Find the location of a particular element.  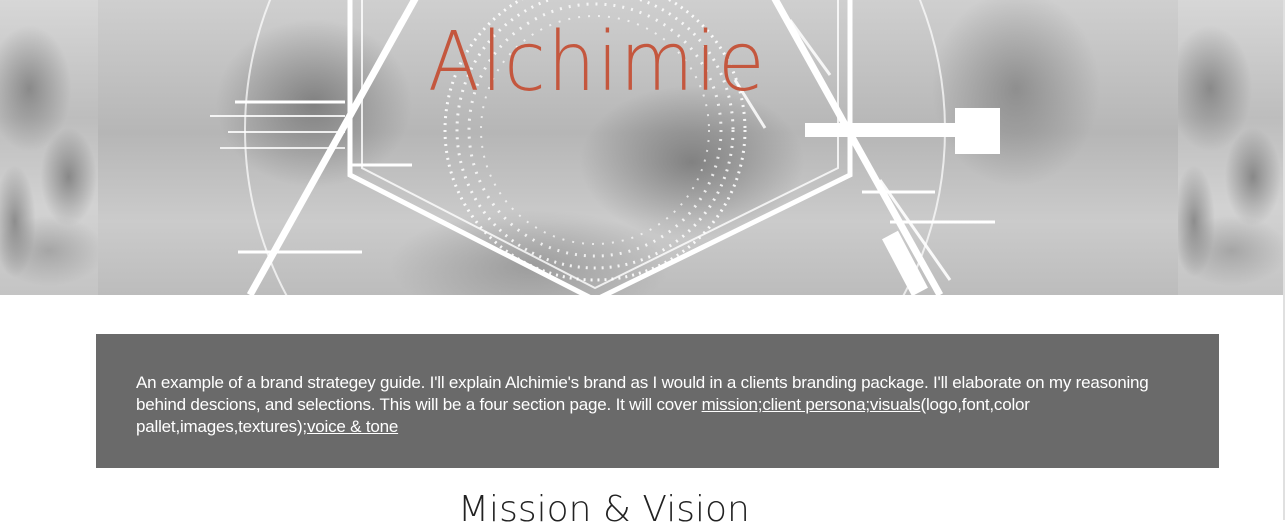

brand-title: Alchimie is located at coordinates (597, 62).